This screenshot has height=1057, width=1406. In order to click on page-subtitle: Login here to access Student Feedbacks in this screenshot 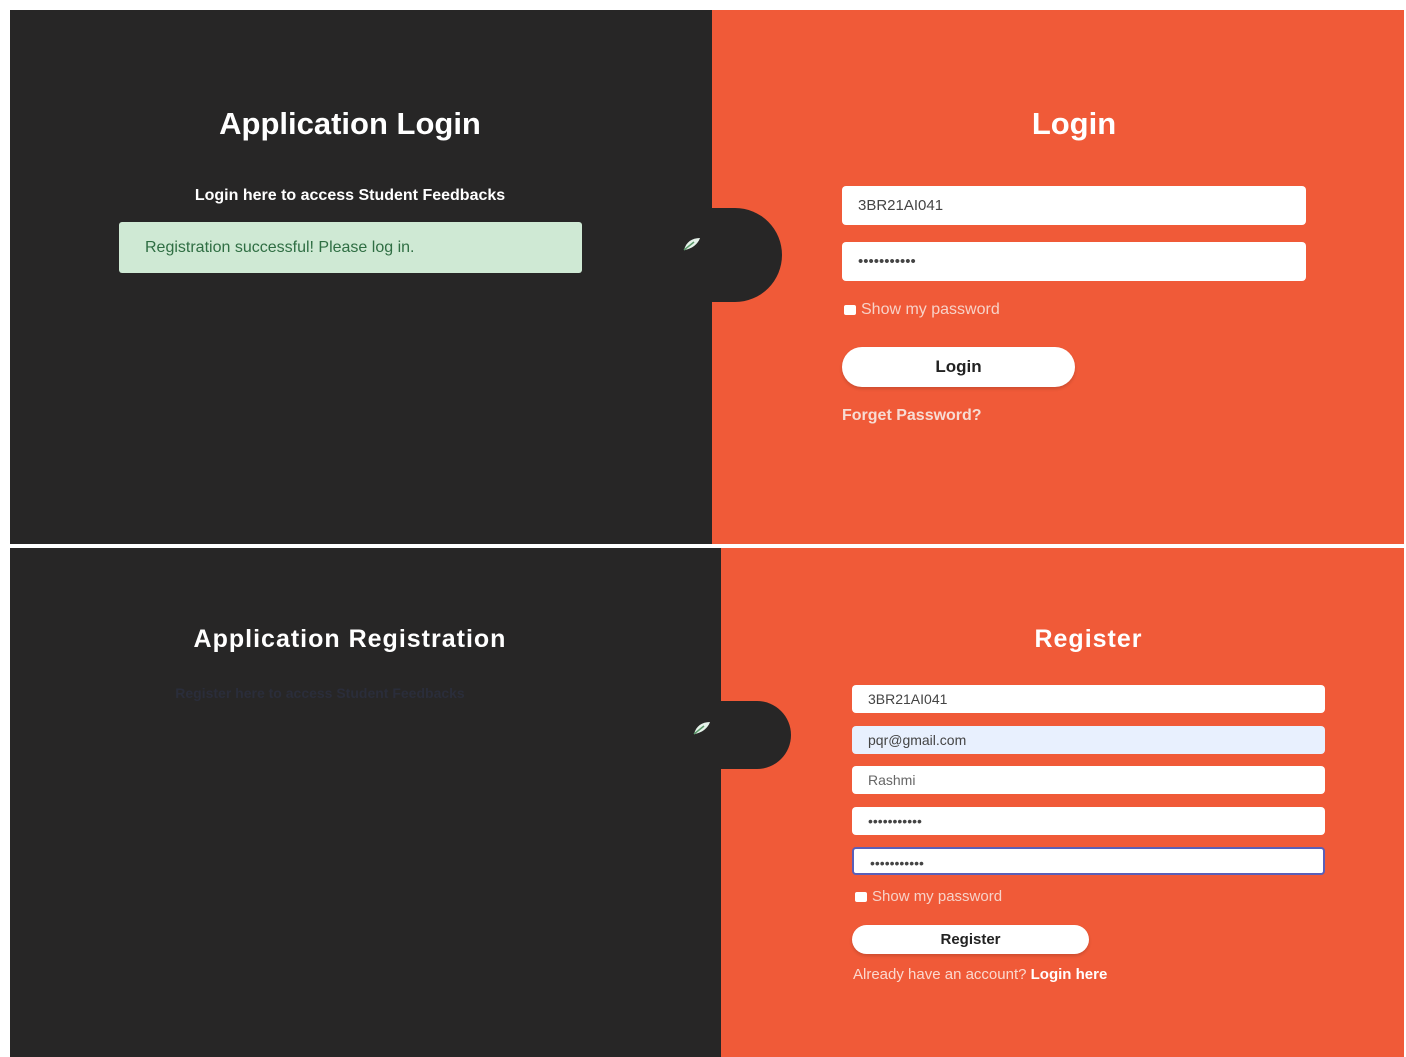, I will do `click(350, 195)`.